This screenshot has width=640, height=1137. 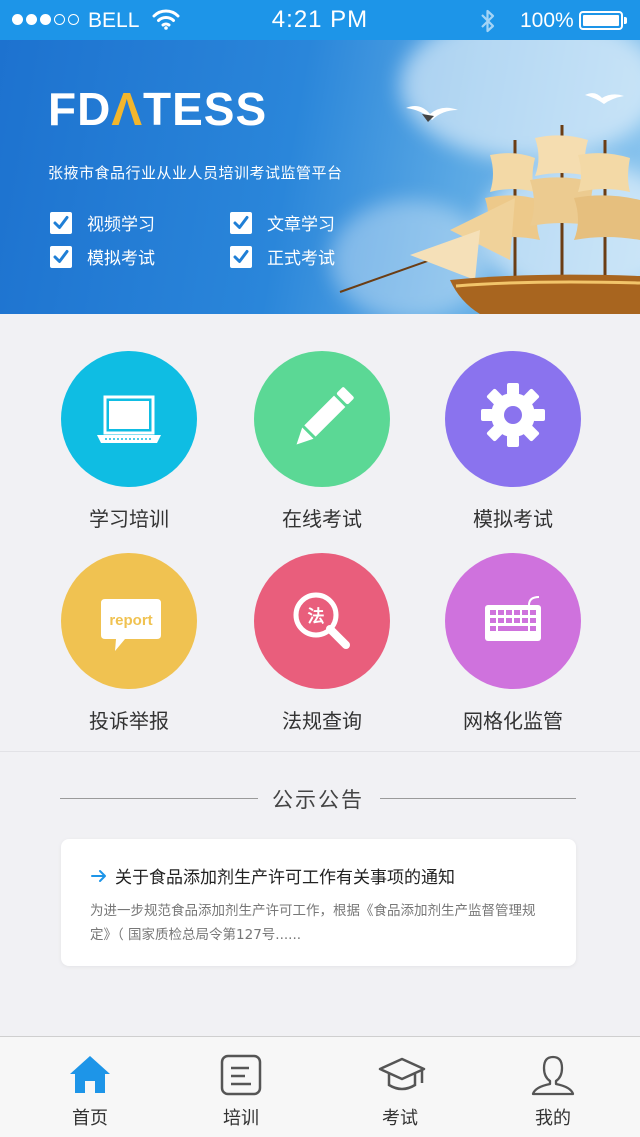 I want to click on notice-item-title: 关于食品添加剂生产许可工作有关事项的通知, so click(x=273, y=875).